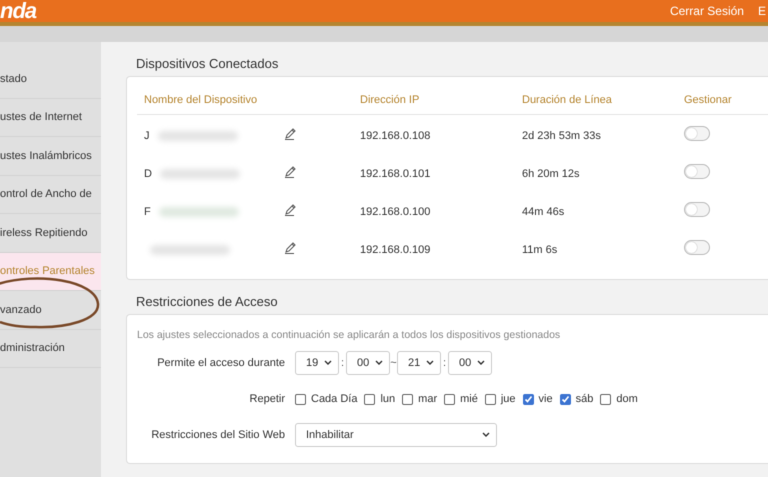 The image size is (768, 477). What do you see at coordinates (148, 174) in the screenshot?
I see `device-name: D` at bounding box center [148, 174].